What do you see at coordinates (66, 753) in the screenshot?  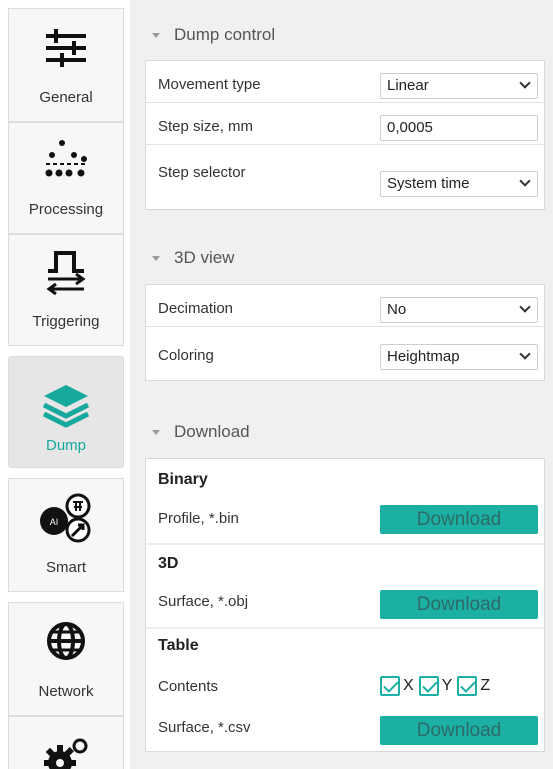 I see `gears-icon` at bounding box center [66, 753].